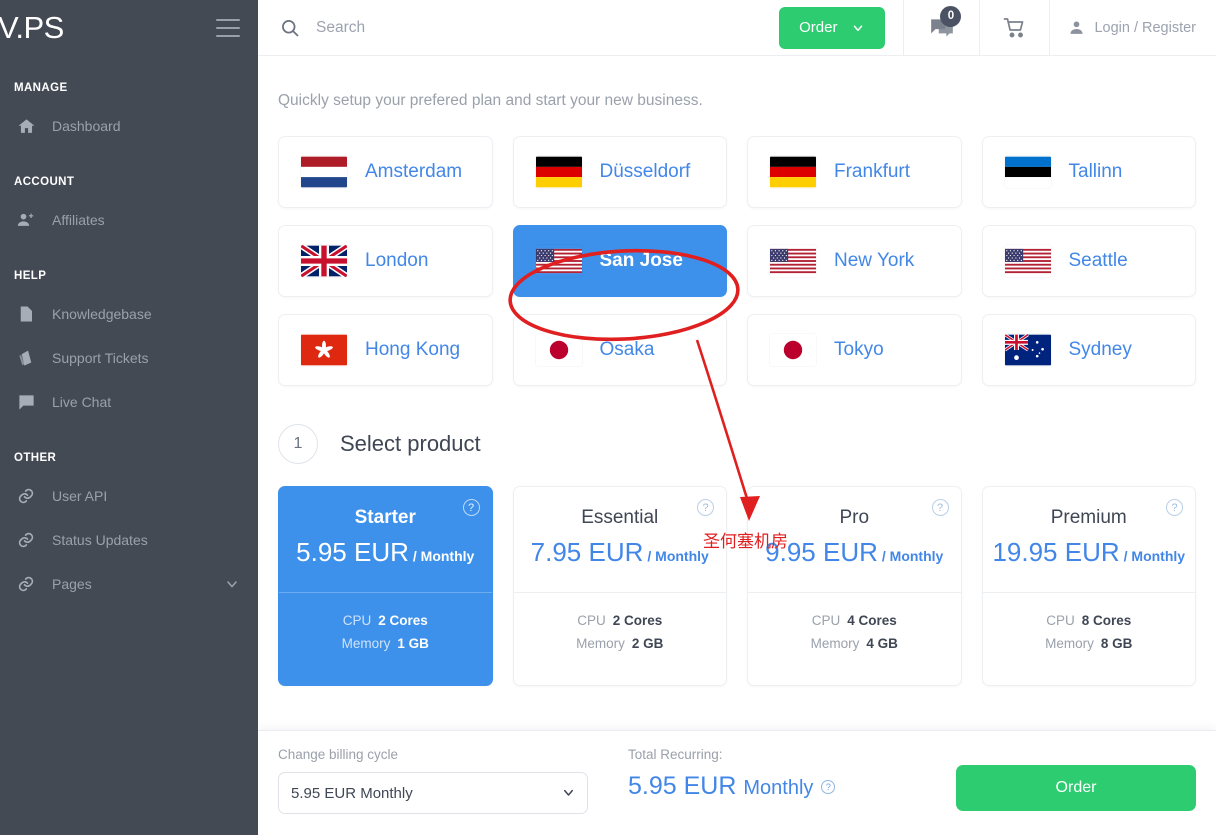 This screenshot has height=835, width=1216. What do you see at coordinates (385, 539) in the screenshot?
I see `product-header: Starter 5.95 EUR / Monthly` at bounding box center [385, 539].